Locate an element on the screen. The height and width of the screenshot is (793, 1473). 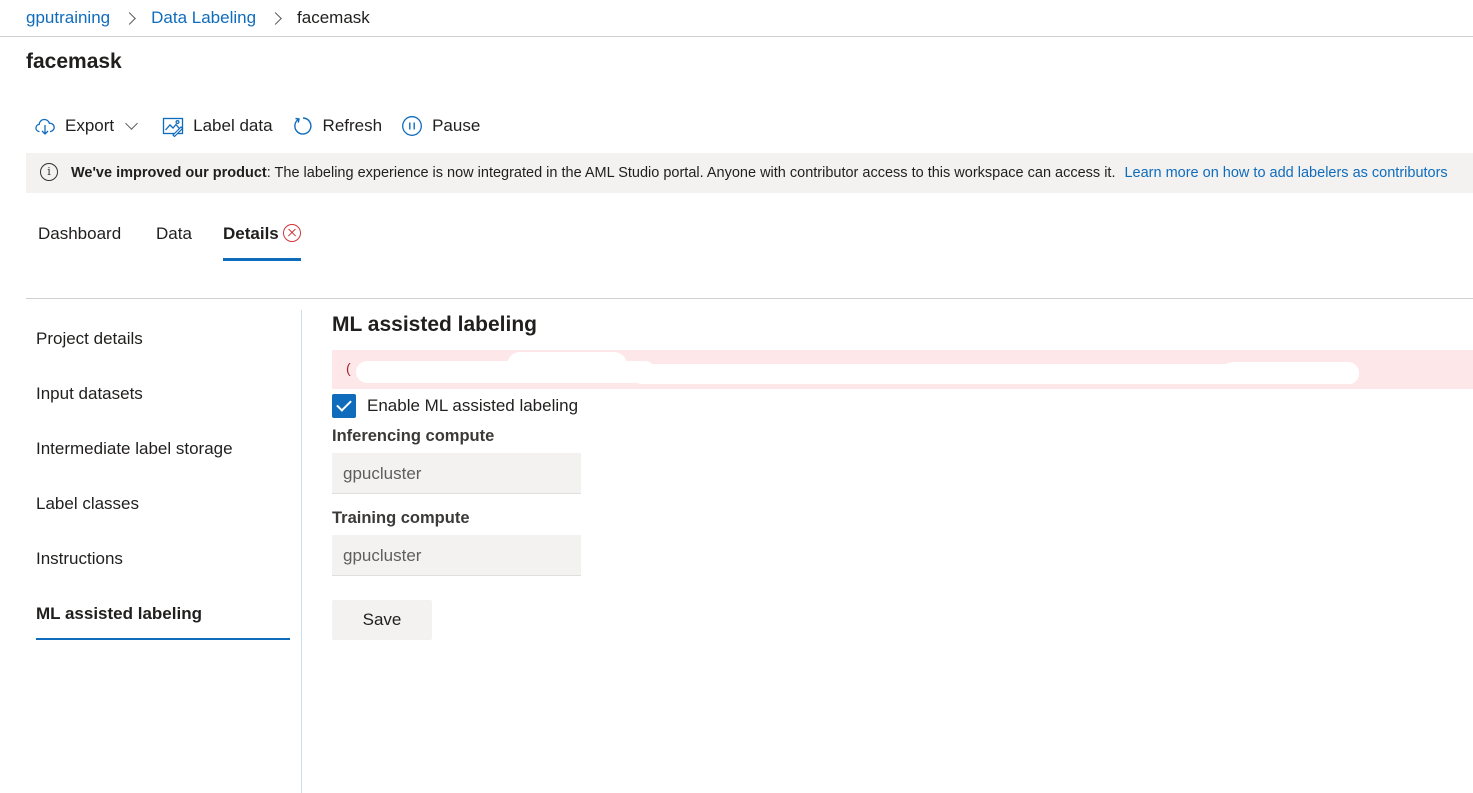
label-data-label: Label data is located at coordinates (233, 125).